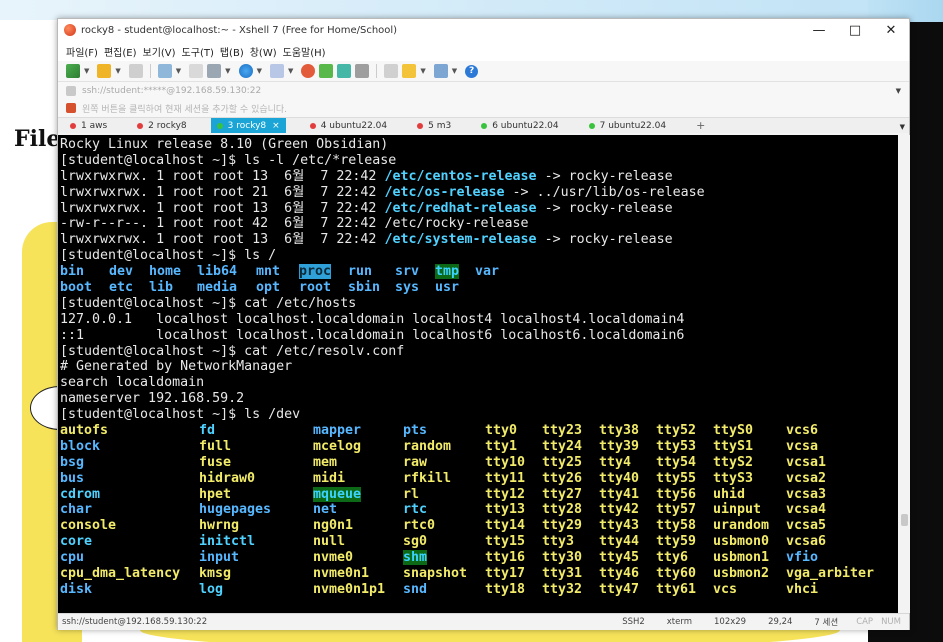 Image resolution: width=943 pixels, height=642 pixels. Describe the element at coordinates (904, 520) in the screenshot. I see `scrollbar-thumb` at that location.